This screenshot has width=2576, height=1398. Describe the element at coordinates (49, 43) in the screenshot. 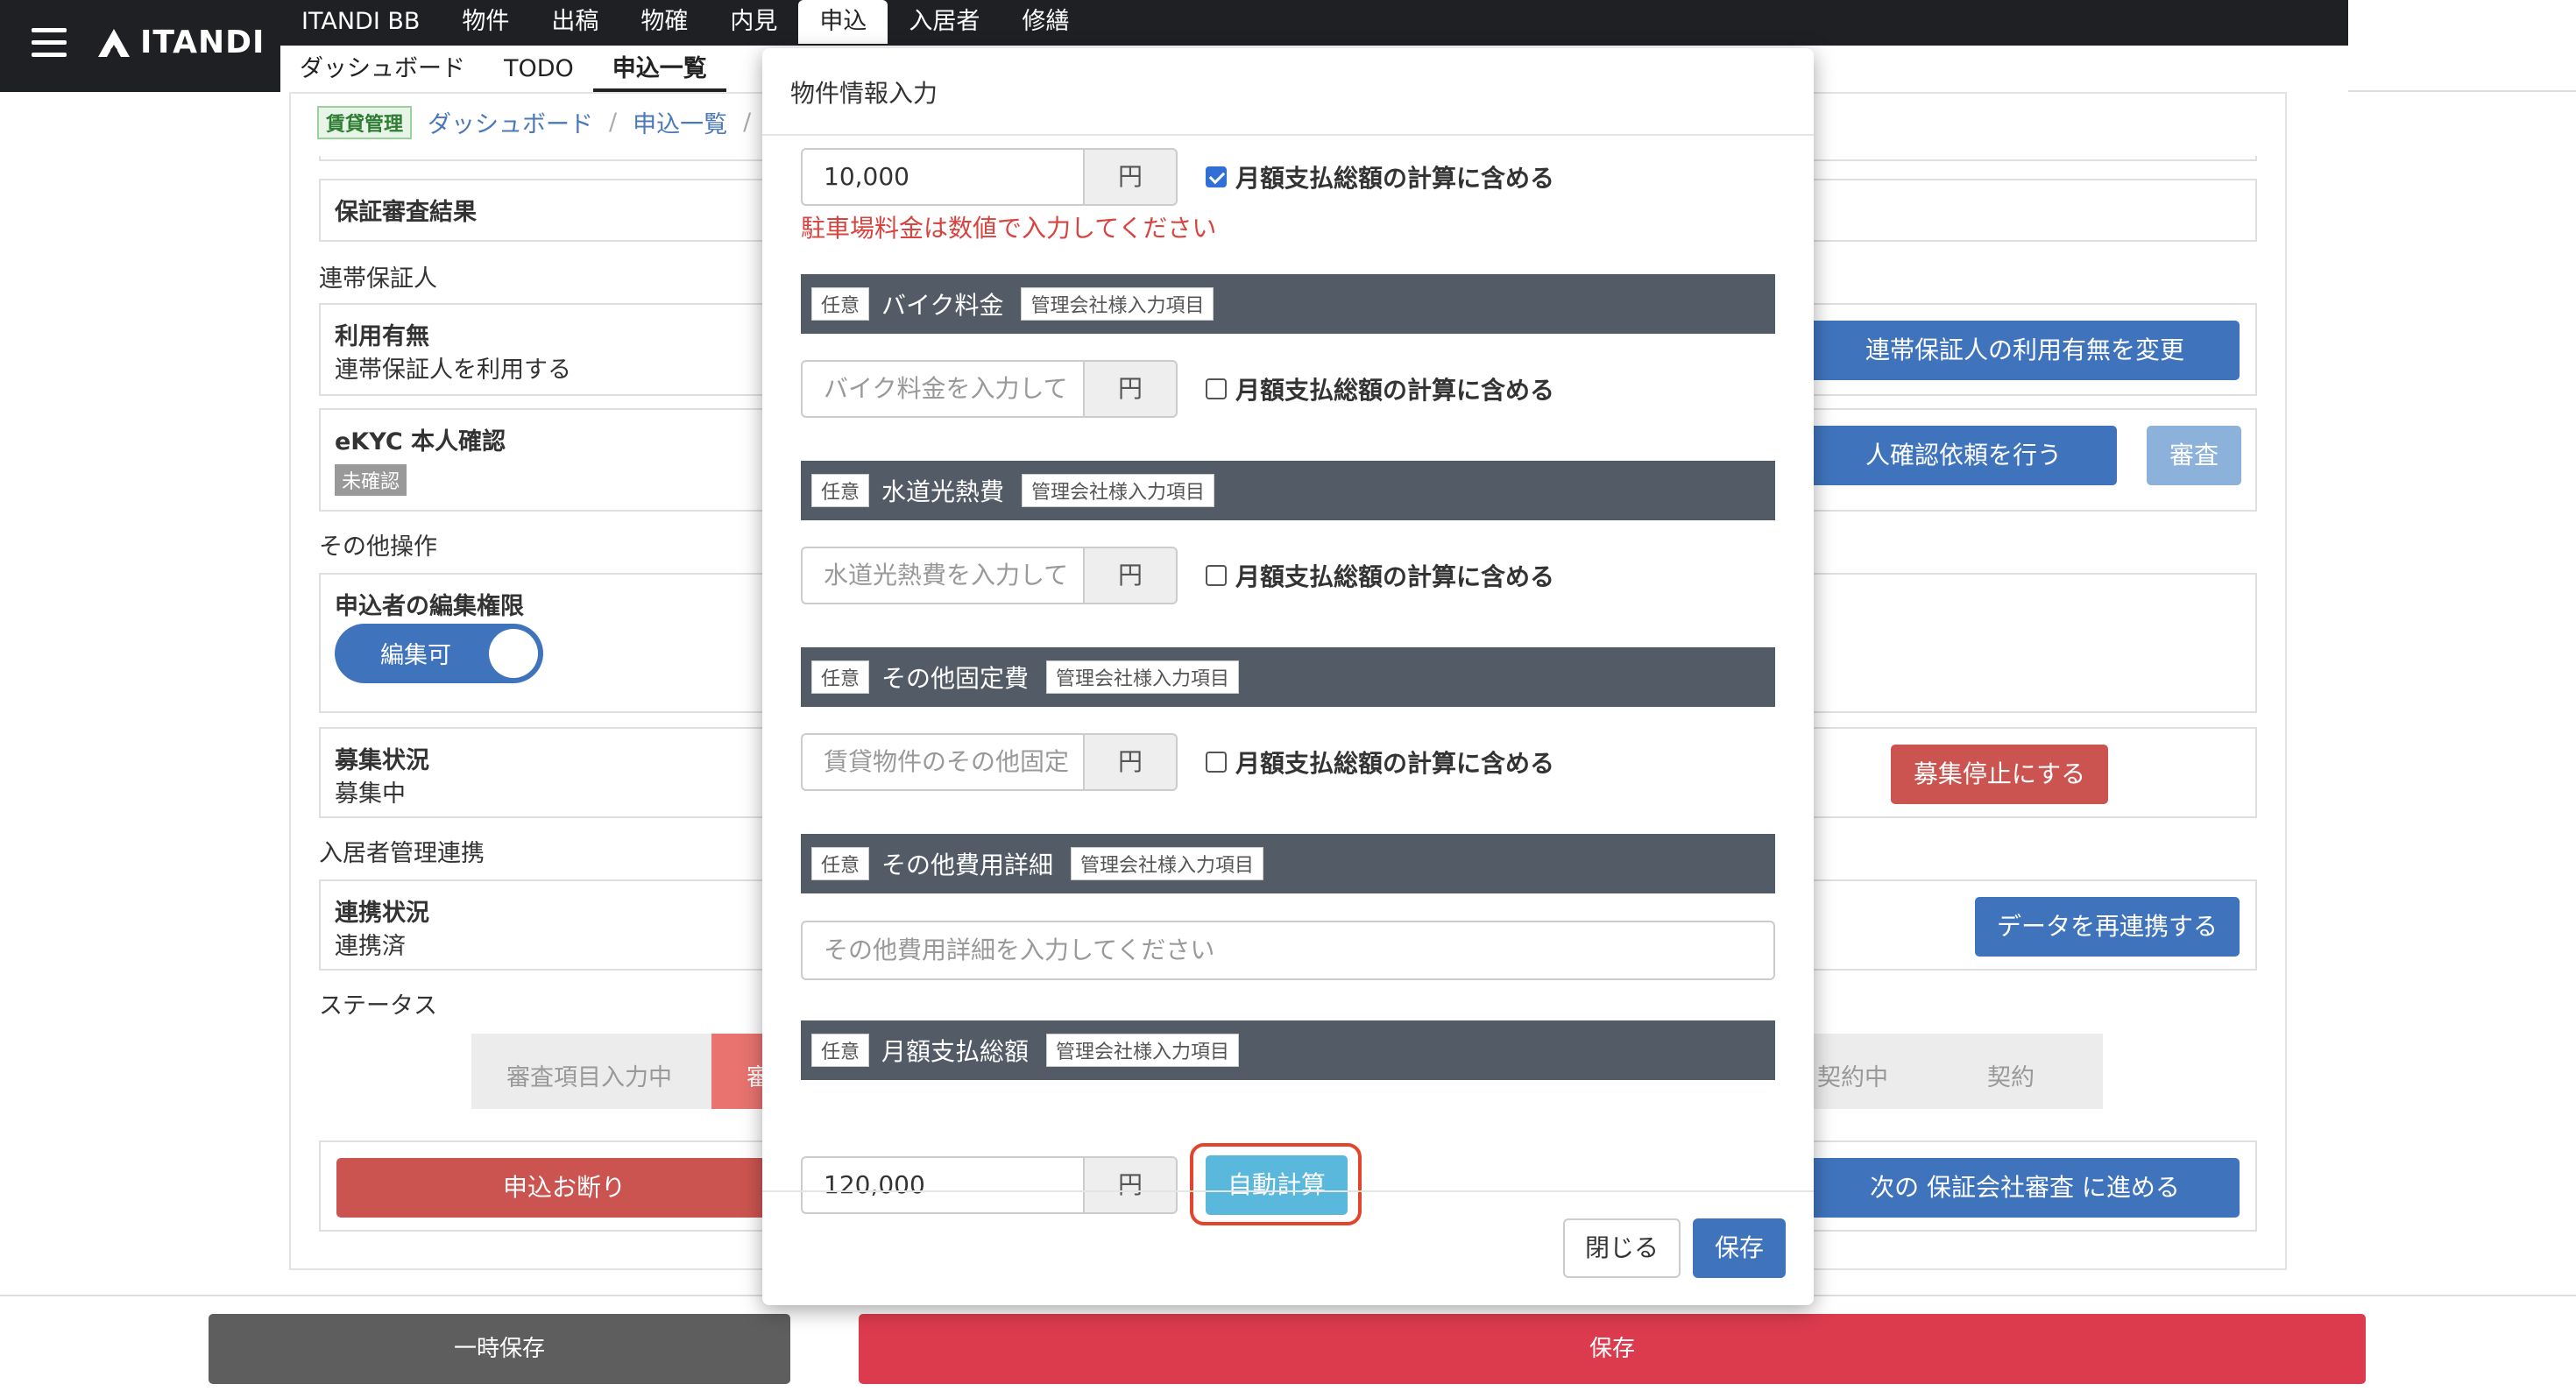

I see `menu-icon` at that location.